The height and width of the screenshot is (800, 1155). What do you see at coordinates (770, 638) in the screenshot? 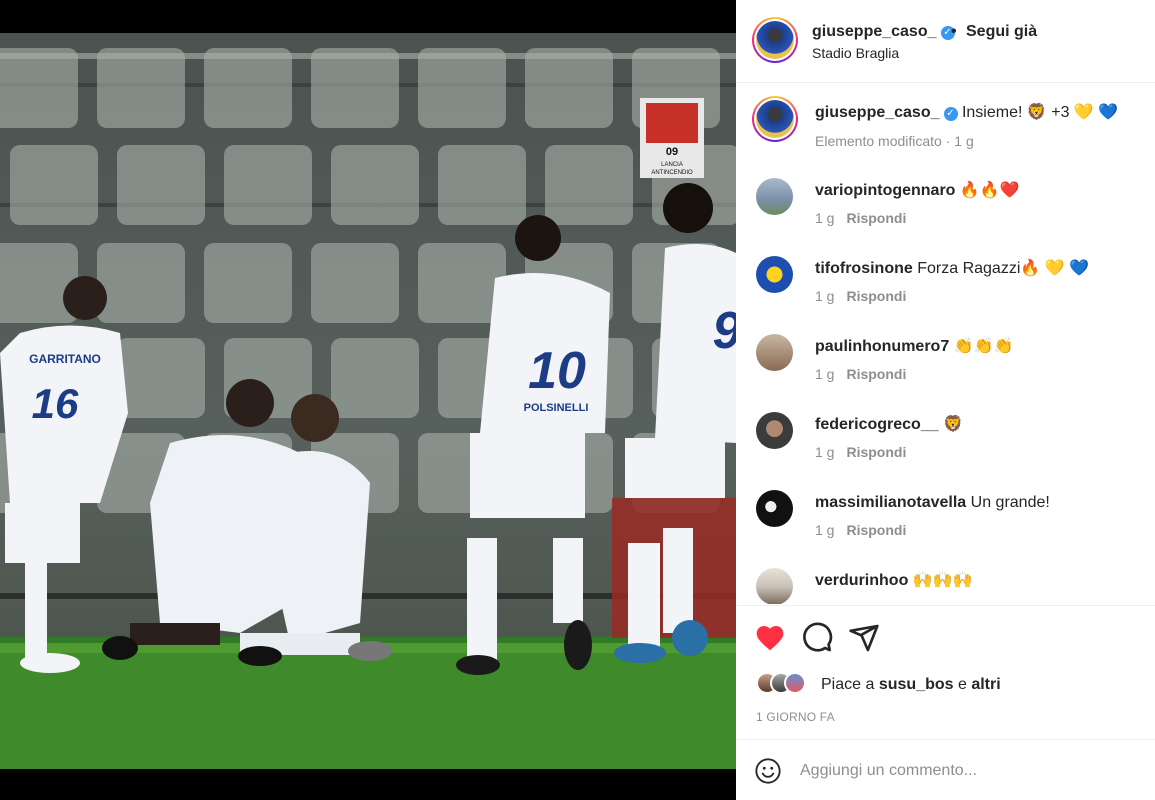
I see `heart-icon` at bounding box center [770, 638].